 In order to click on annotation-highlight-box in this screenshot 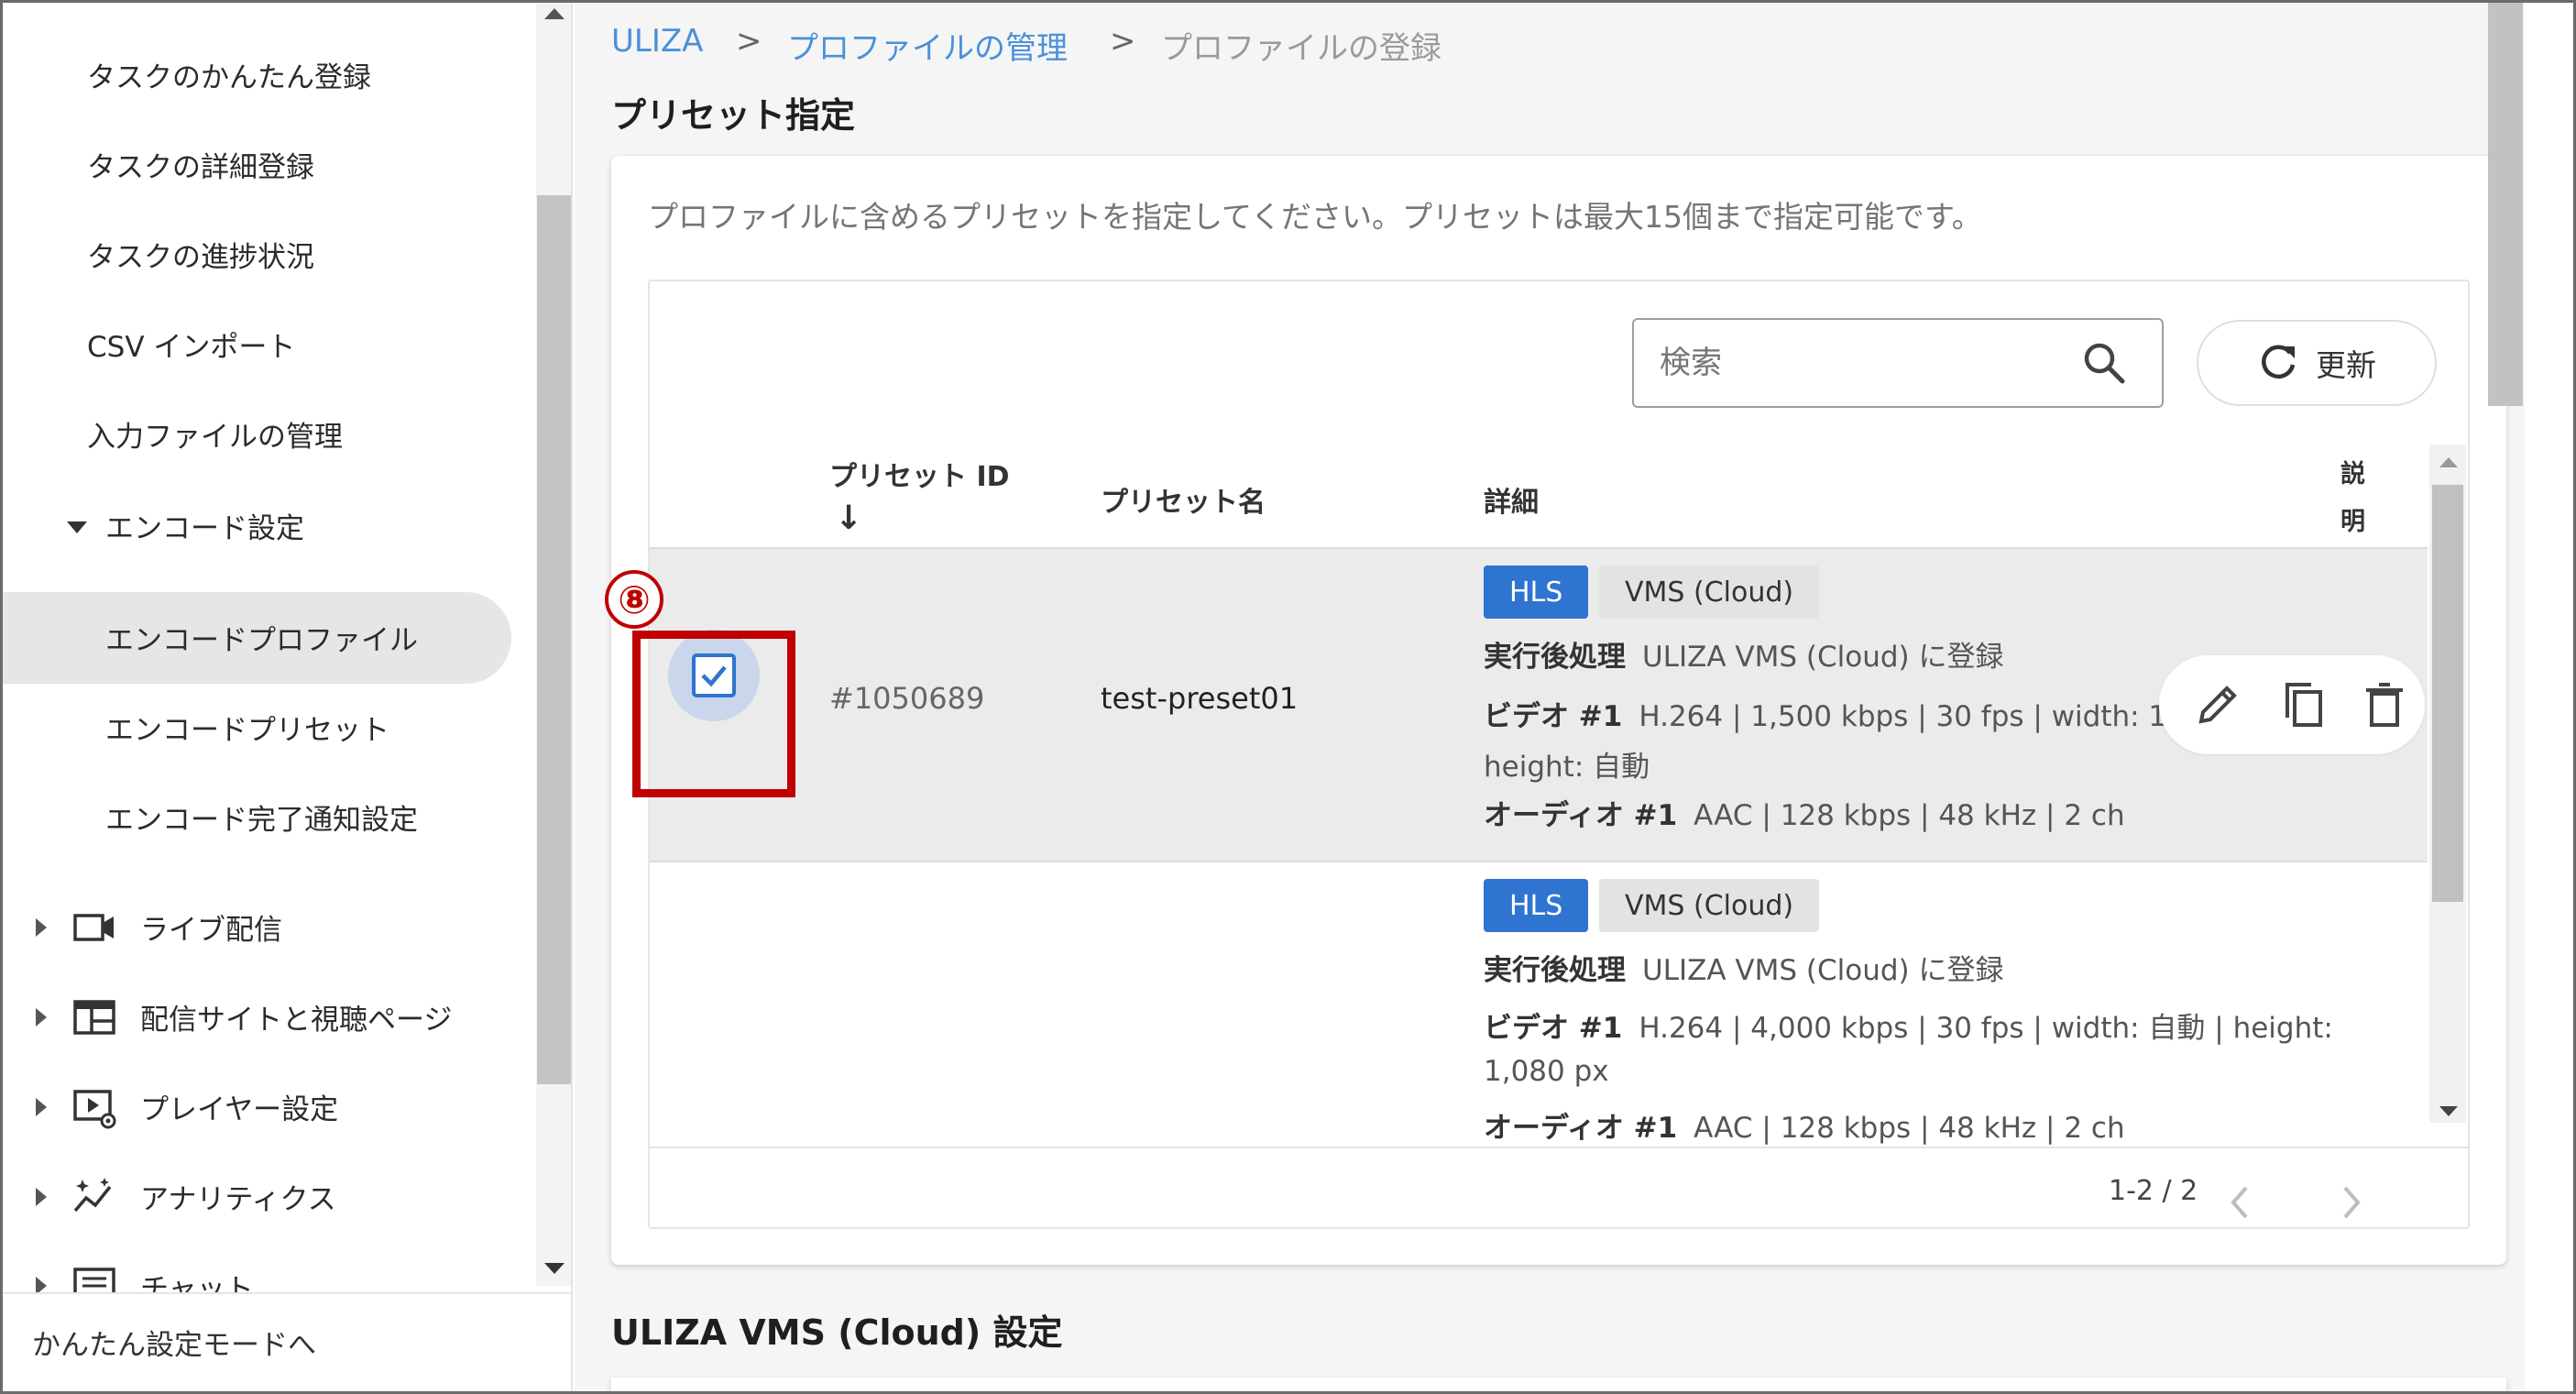, I will do `click(713, 714)`.